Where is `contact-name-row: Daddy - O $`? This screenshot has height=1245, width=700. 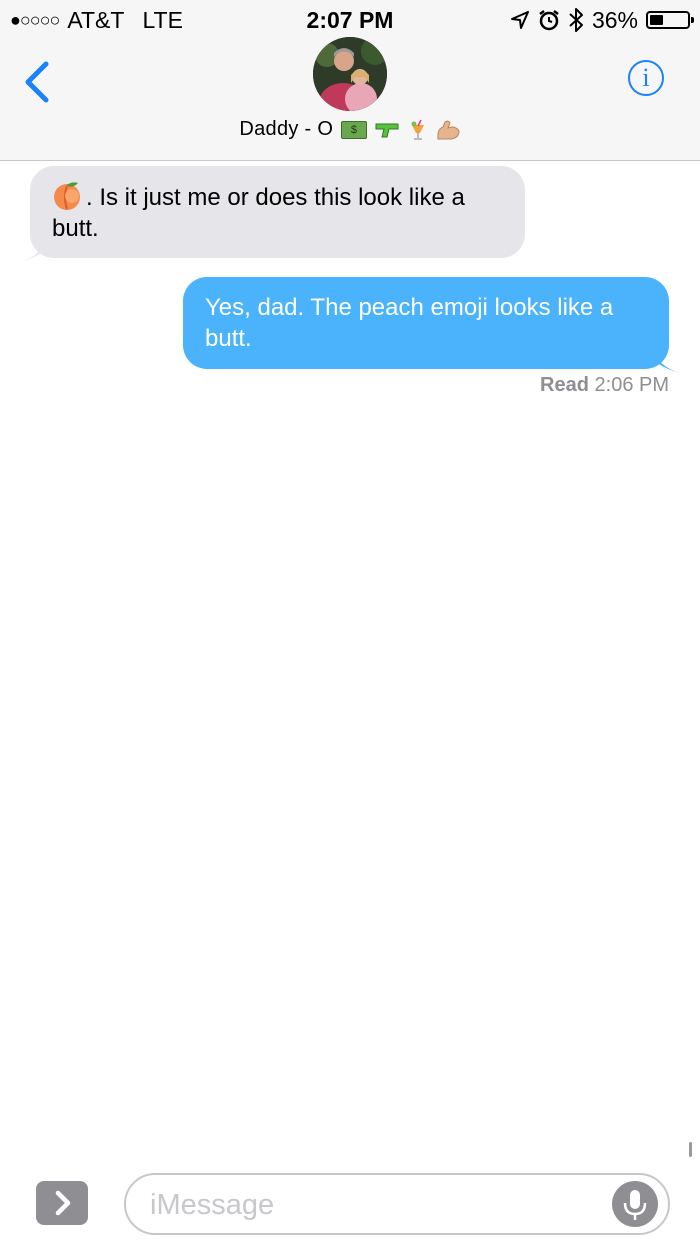
contact-name-row: Daddy - O $ is located at coordinates (350, 129).